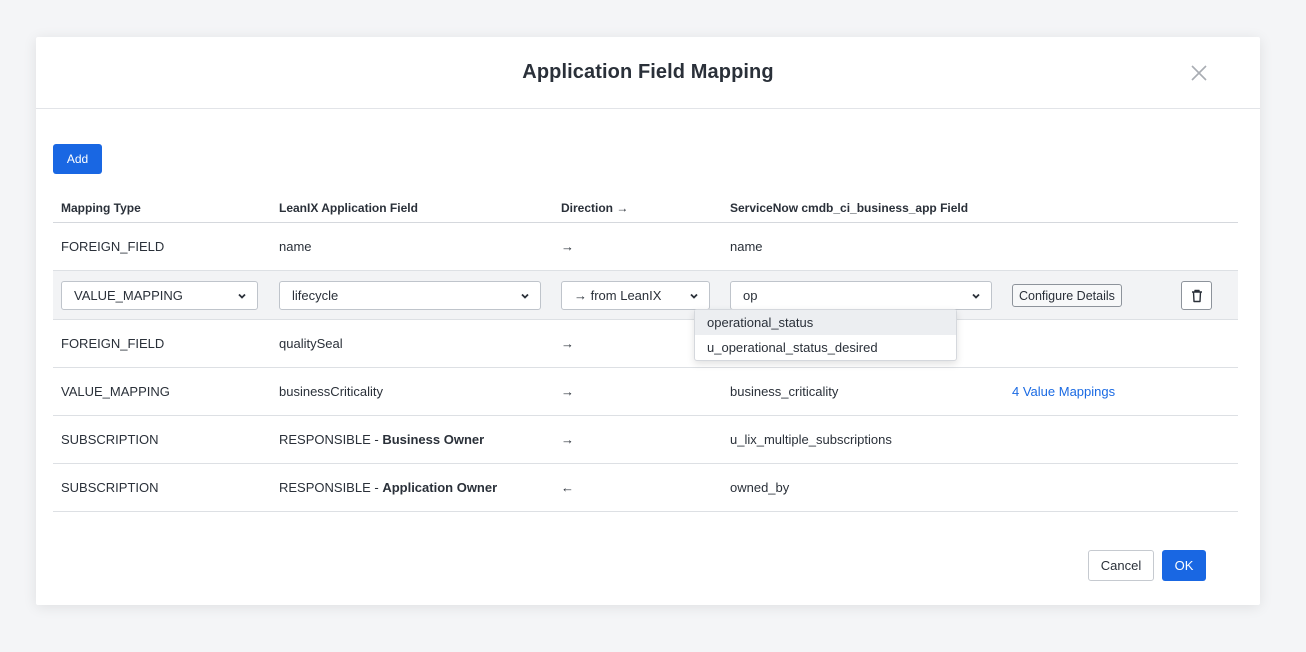  Describe the element at coordinates (746, 246) in the screenshot. I see `servicenow-field-cell: name` at that location.